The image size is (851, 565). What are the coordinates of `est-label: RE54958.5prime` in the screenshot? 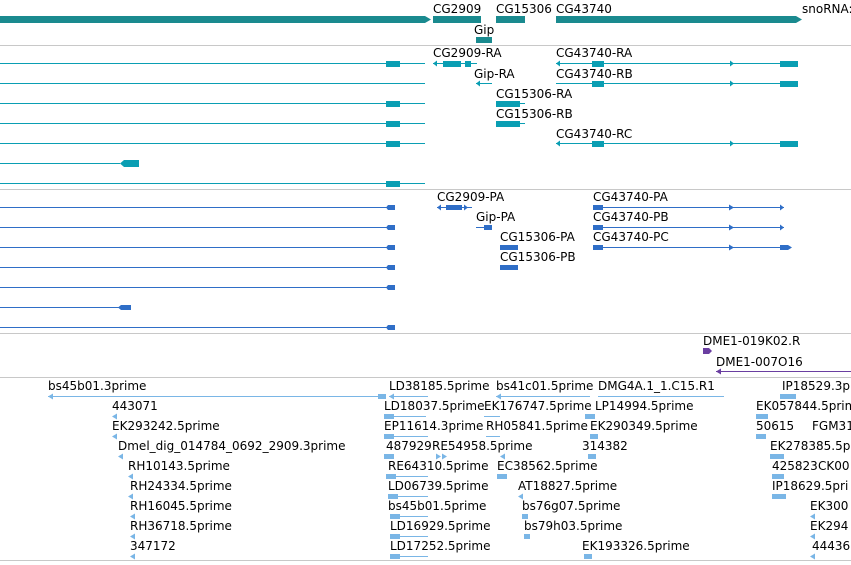 It's located at (482, 446).